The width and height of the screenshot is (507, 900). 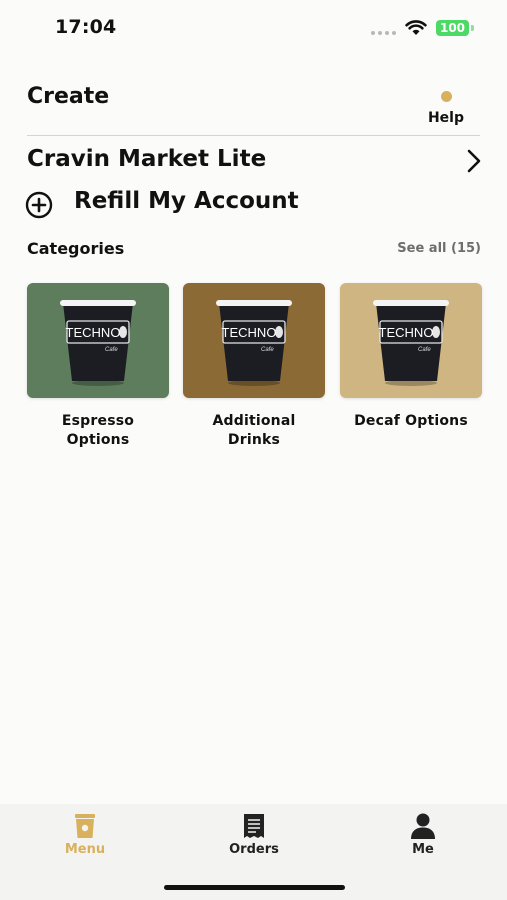 I want to click on receipt-icon, so click(x=254, y=826).